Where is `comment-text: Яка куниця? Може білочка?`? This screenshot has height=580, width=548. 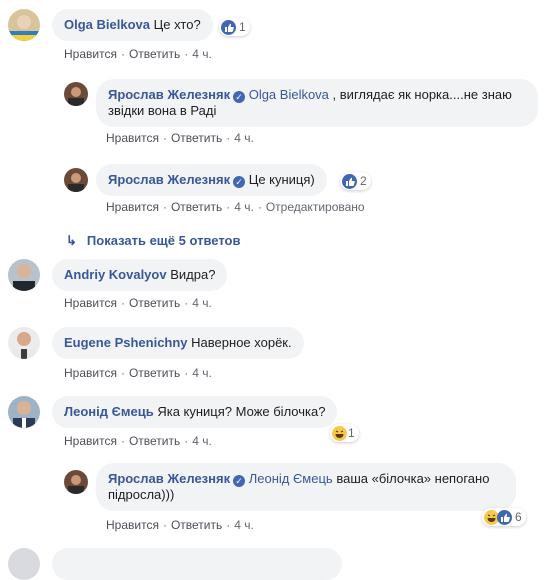
comment-text: Яка куниця? Може білочка? is located at coordinates (241, 411).